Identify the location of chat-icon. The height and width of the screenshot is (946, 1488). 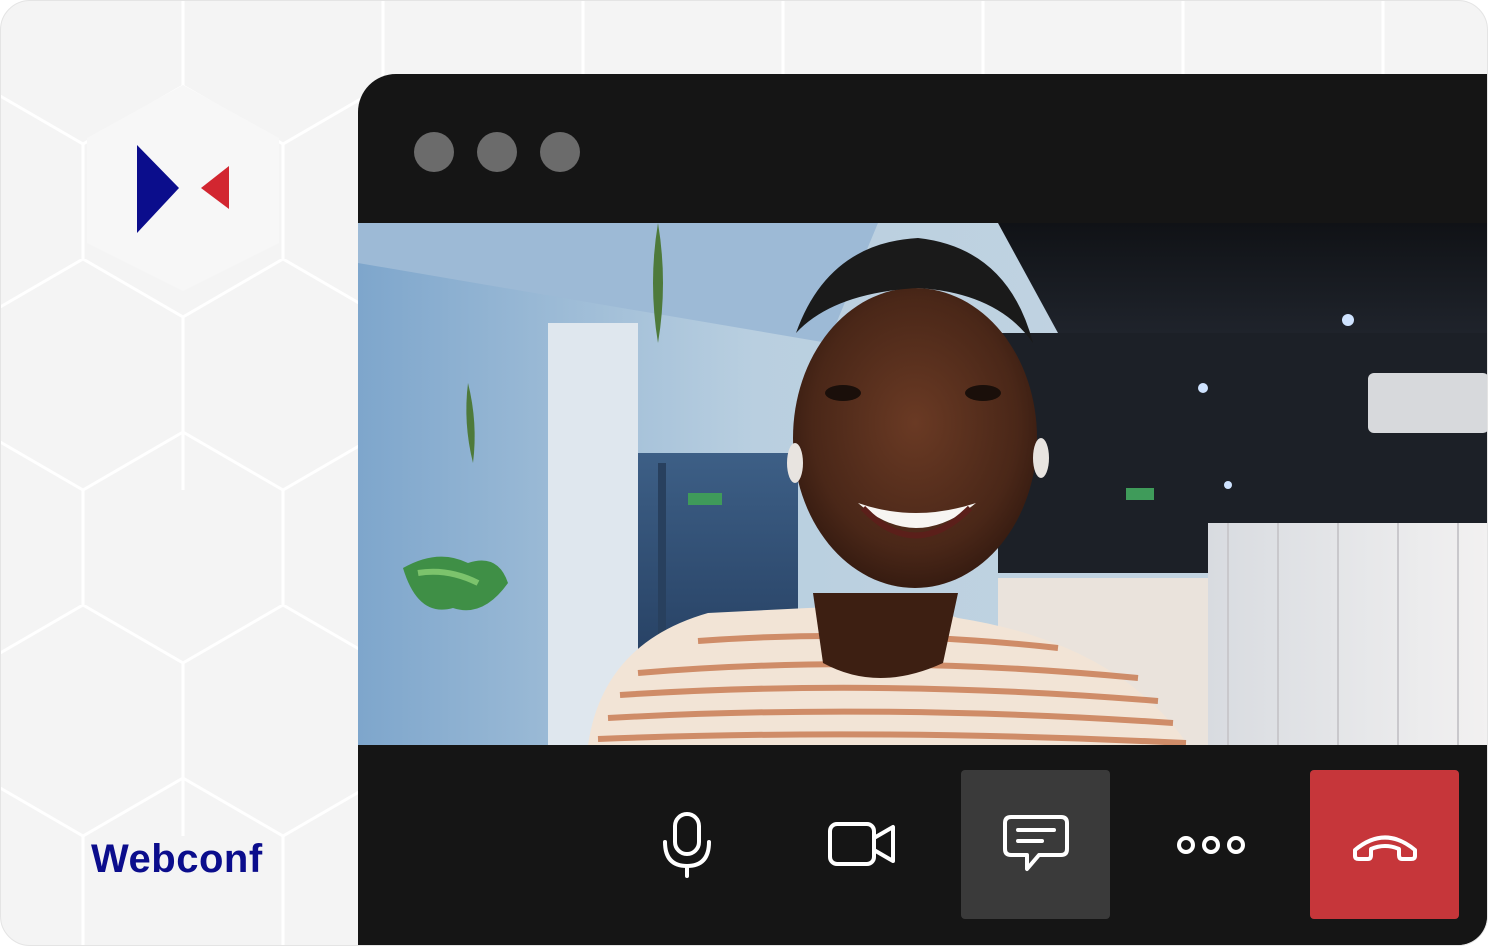
(1035, 842).